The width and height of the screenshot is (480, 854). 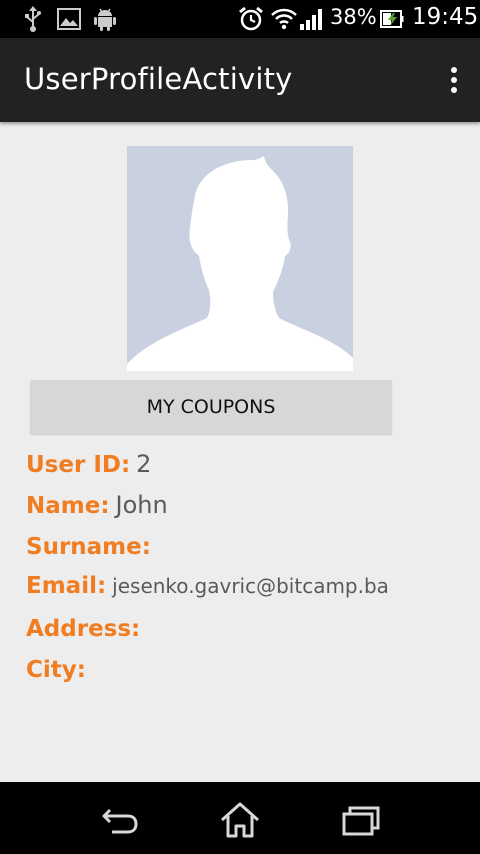 What do you see at coordinates (311, 19) in the screenshot?
I see `signal-icon` at bounding box center [311, 19].